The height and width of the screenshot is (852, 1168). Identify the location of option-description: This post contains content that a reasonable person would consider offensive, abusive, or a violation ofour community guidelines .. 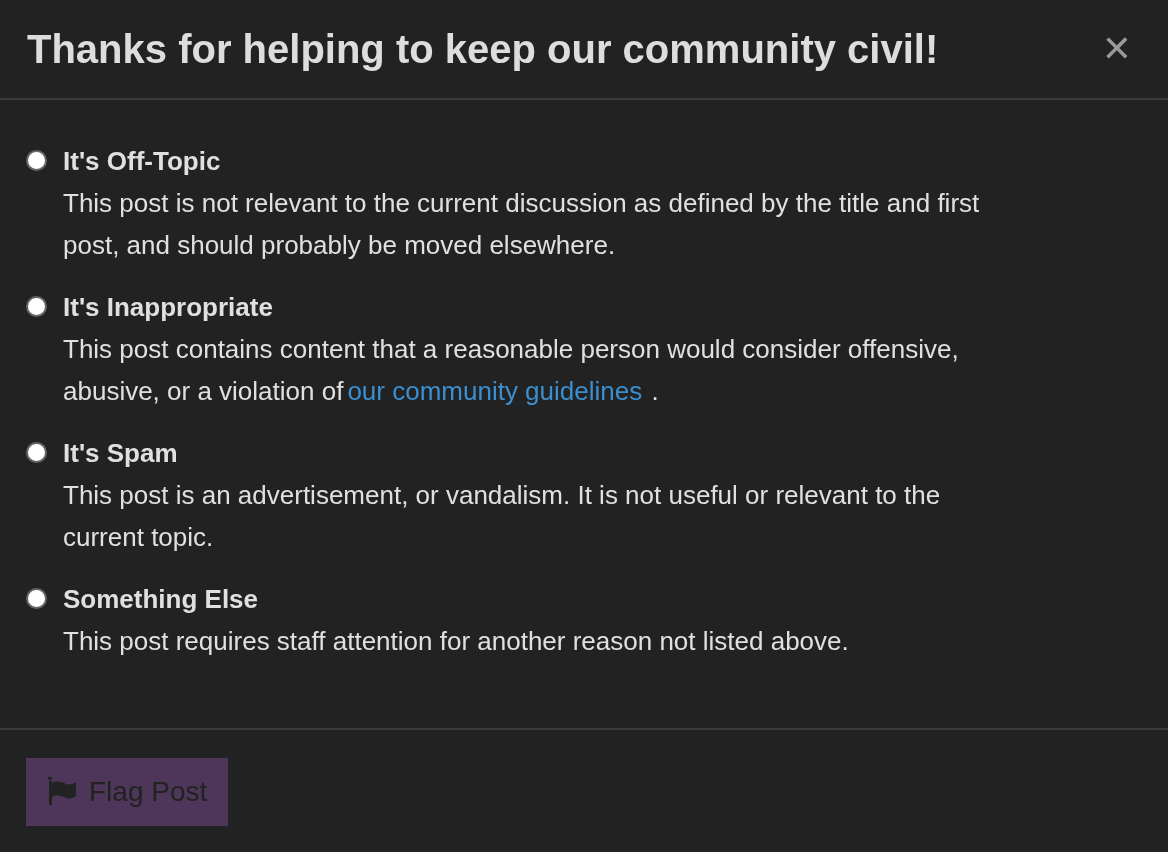
(511, 370).